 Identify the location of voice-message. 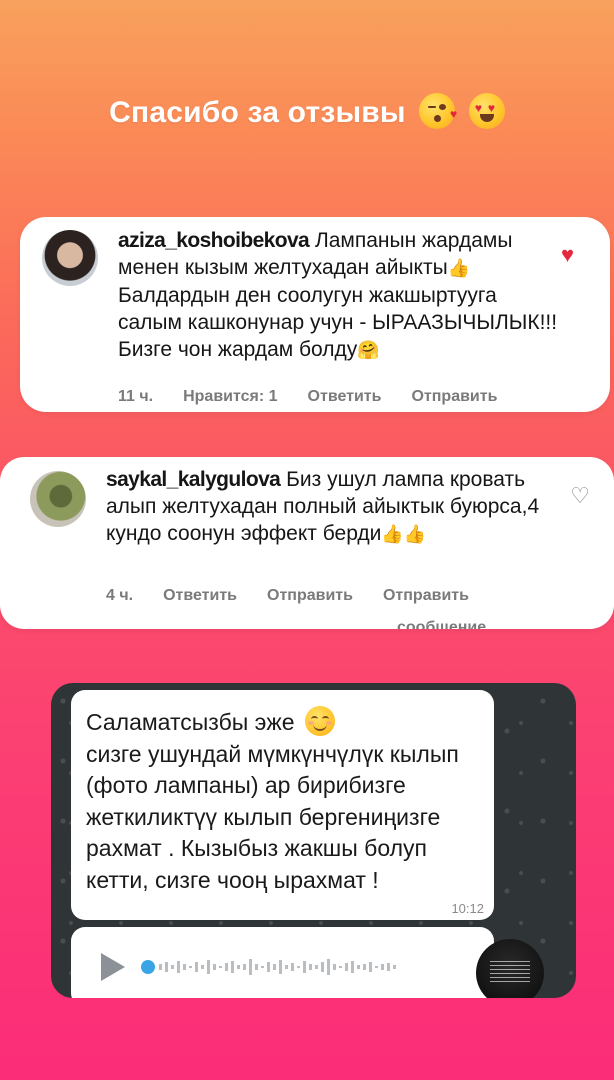
(282, 962).